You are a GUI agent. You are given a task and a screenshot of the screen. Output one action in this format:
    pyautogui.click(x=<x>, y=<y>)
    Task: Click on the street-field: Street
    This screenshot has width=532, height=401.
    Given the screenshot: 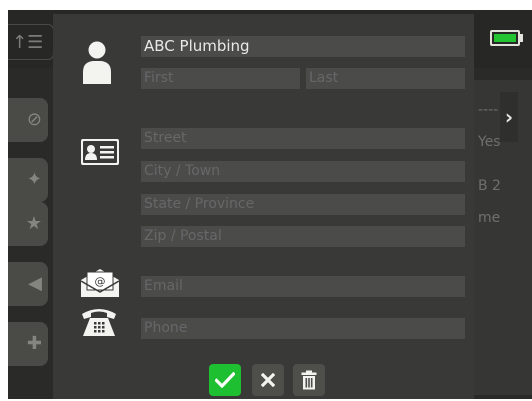 What is the action you would take?
    pyautogui.click(x=303, y=138)
    